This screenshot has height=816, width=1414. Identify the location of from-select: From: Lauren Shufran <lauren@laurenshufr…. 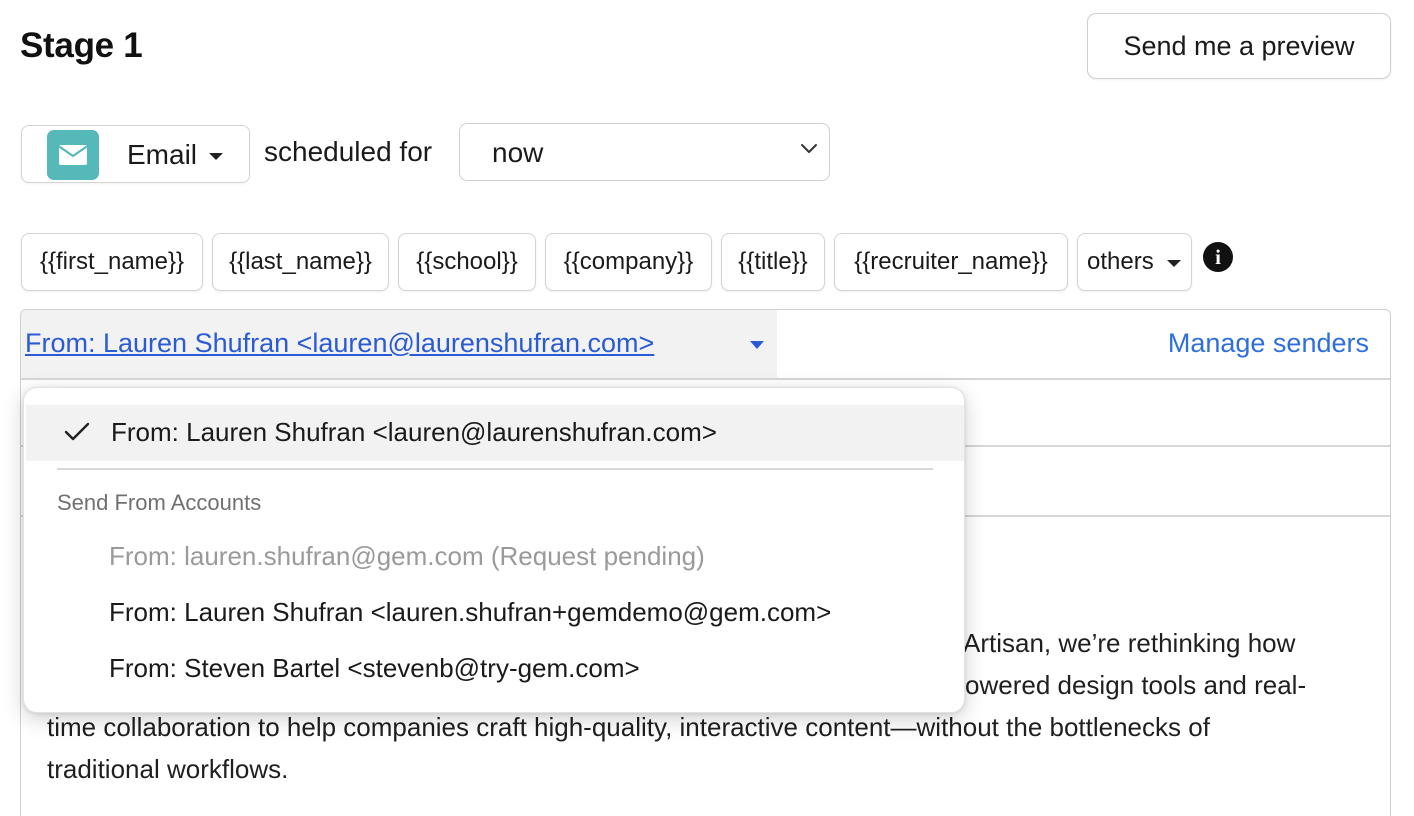
(399, 344).